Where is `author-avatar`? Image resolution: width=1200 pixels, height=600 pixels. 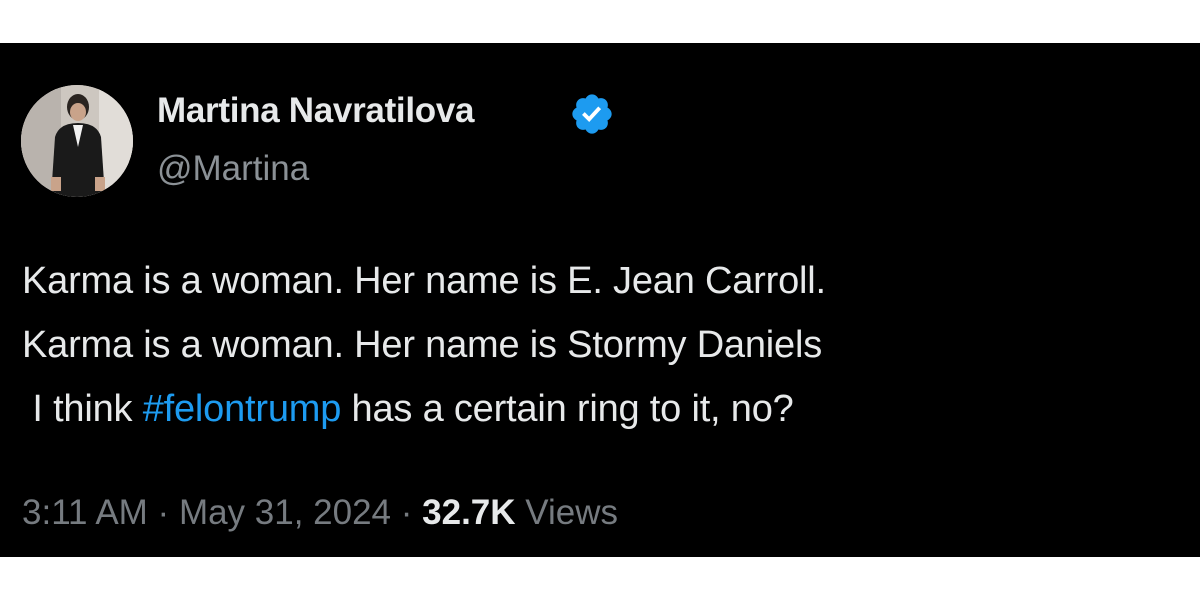
author-avatar is located at coordinates (77, 141).